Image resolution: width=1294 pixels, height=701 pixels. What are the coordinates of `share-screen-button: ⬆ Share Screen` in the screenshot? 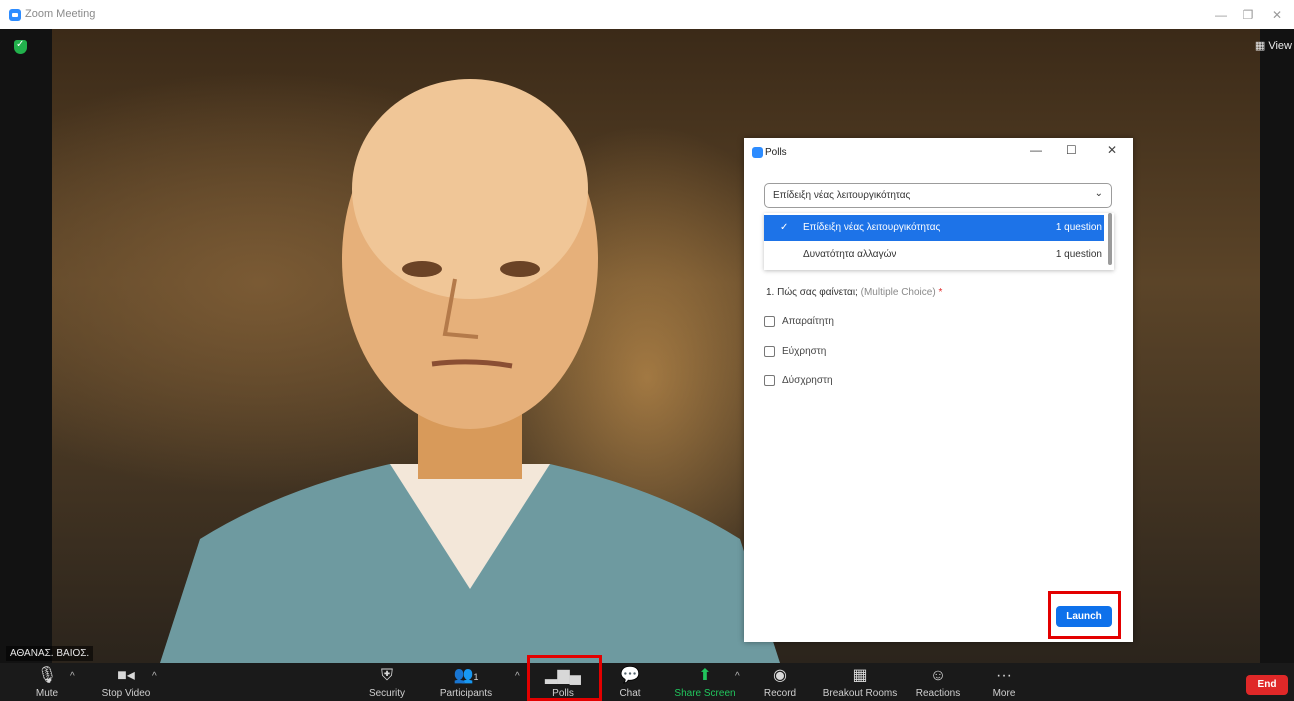 It's located at (705, 682).